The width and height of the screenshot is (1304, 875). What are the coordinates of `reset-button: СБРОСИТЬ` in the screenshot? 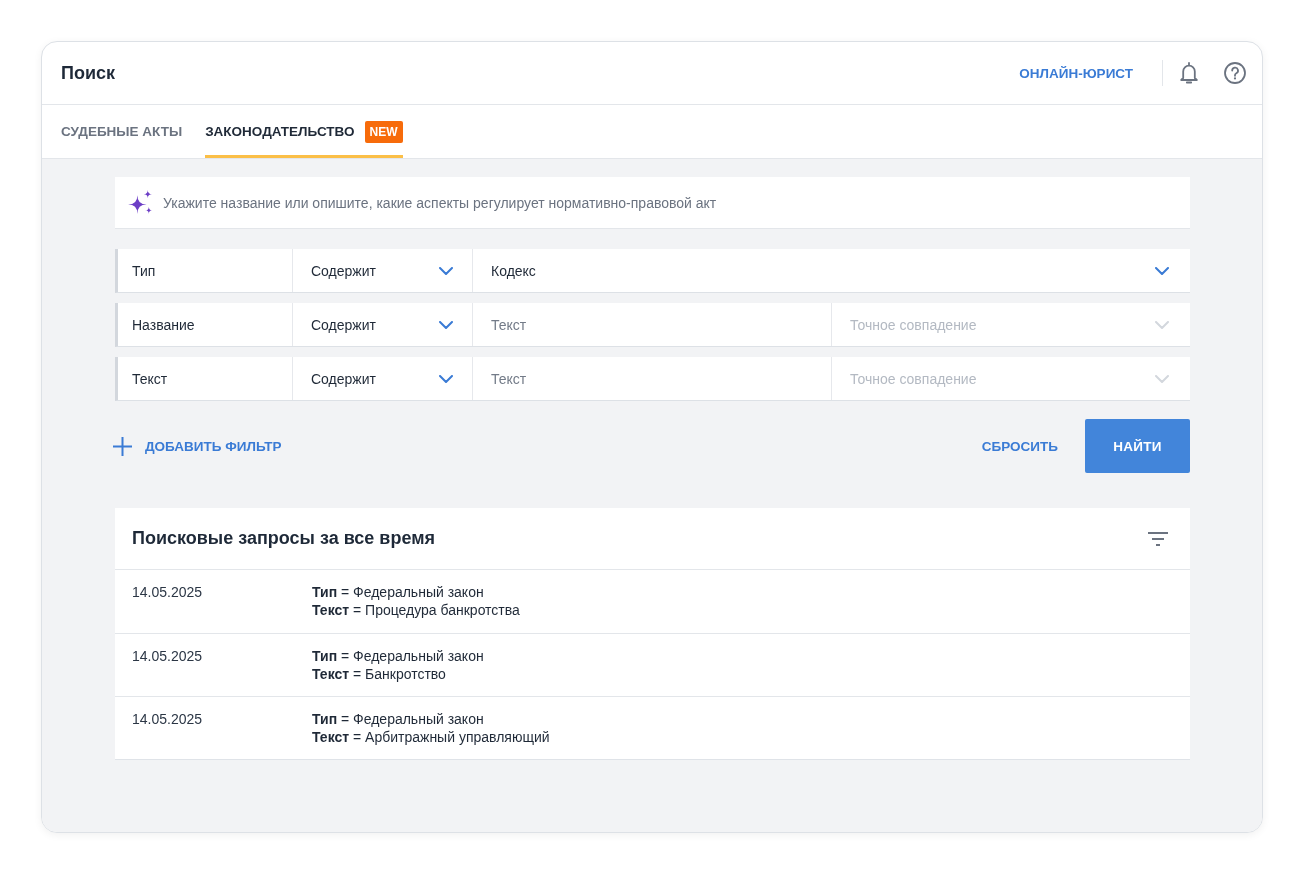 It's located at (1019, 446).